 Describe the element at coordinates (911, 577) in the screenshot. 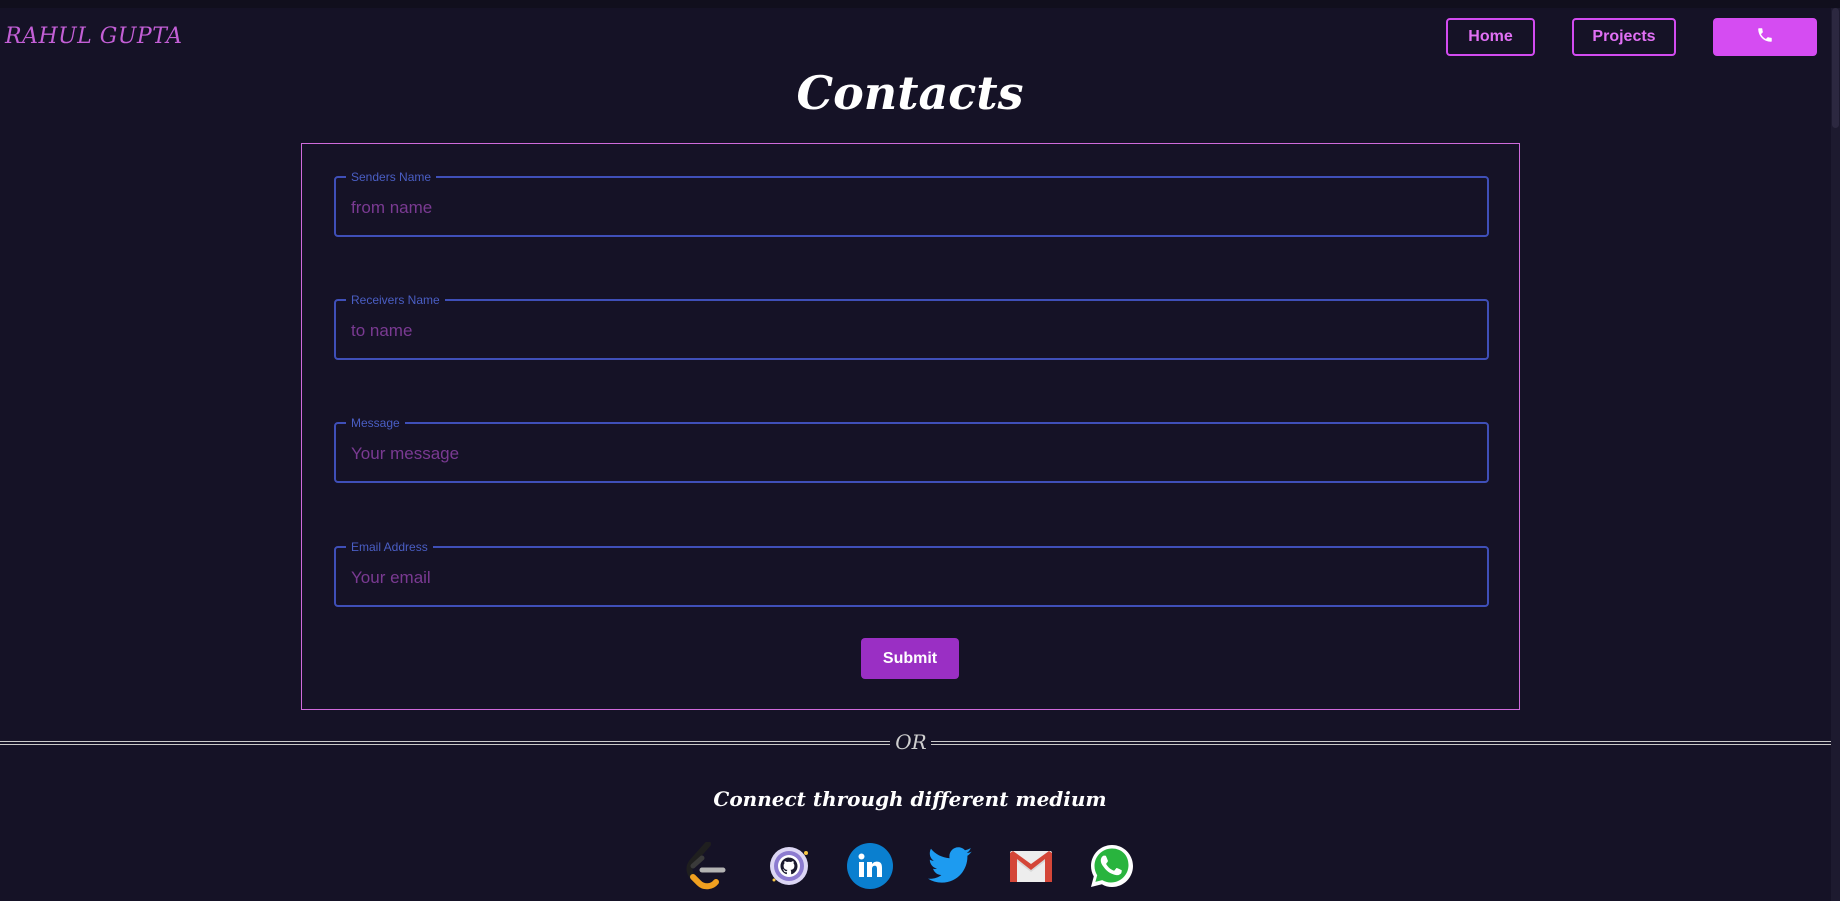

I see `email-input` at that location.